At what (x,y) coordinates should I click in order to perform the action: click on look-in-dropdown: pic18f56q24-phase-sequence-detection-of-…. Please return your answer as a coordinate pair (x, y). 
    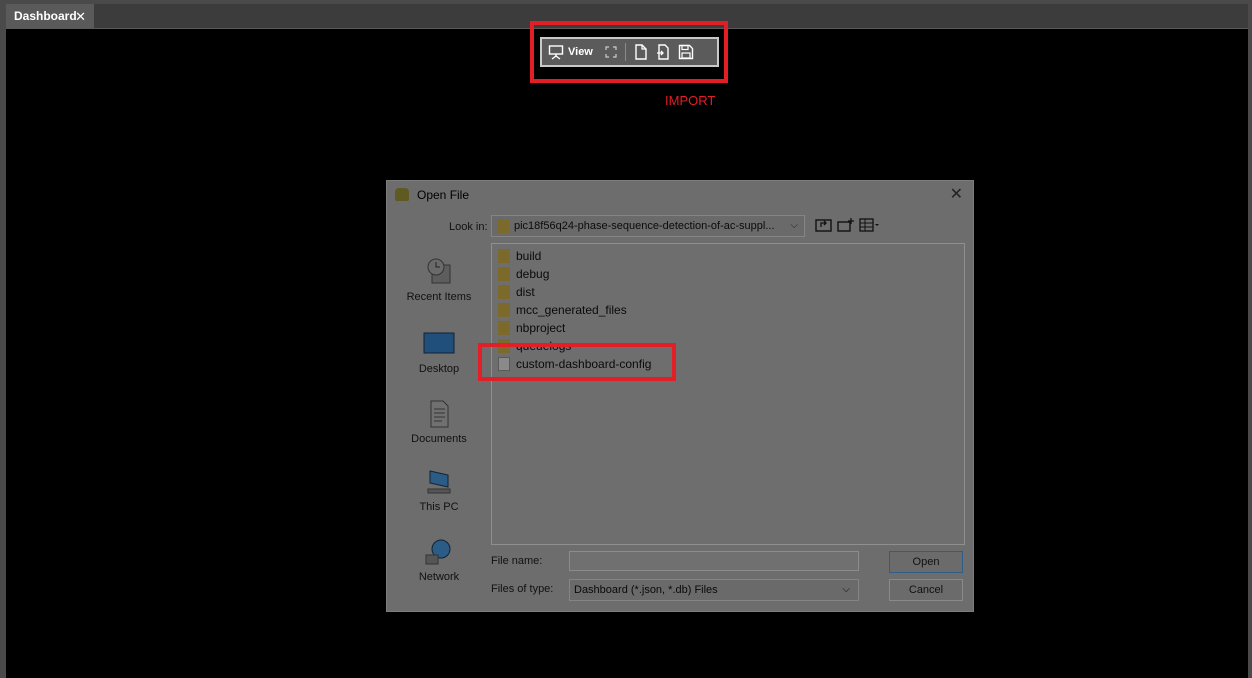
    Looking at the image, I should click on (648, 226).